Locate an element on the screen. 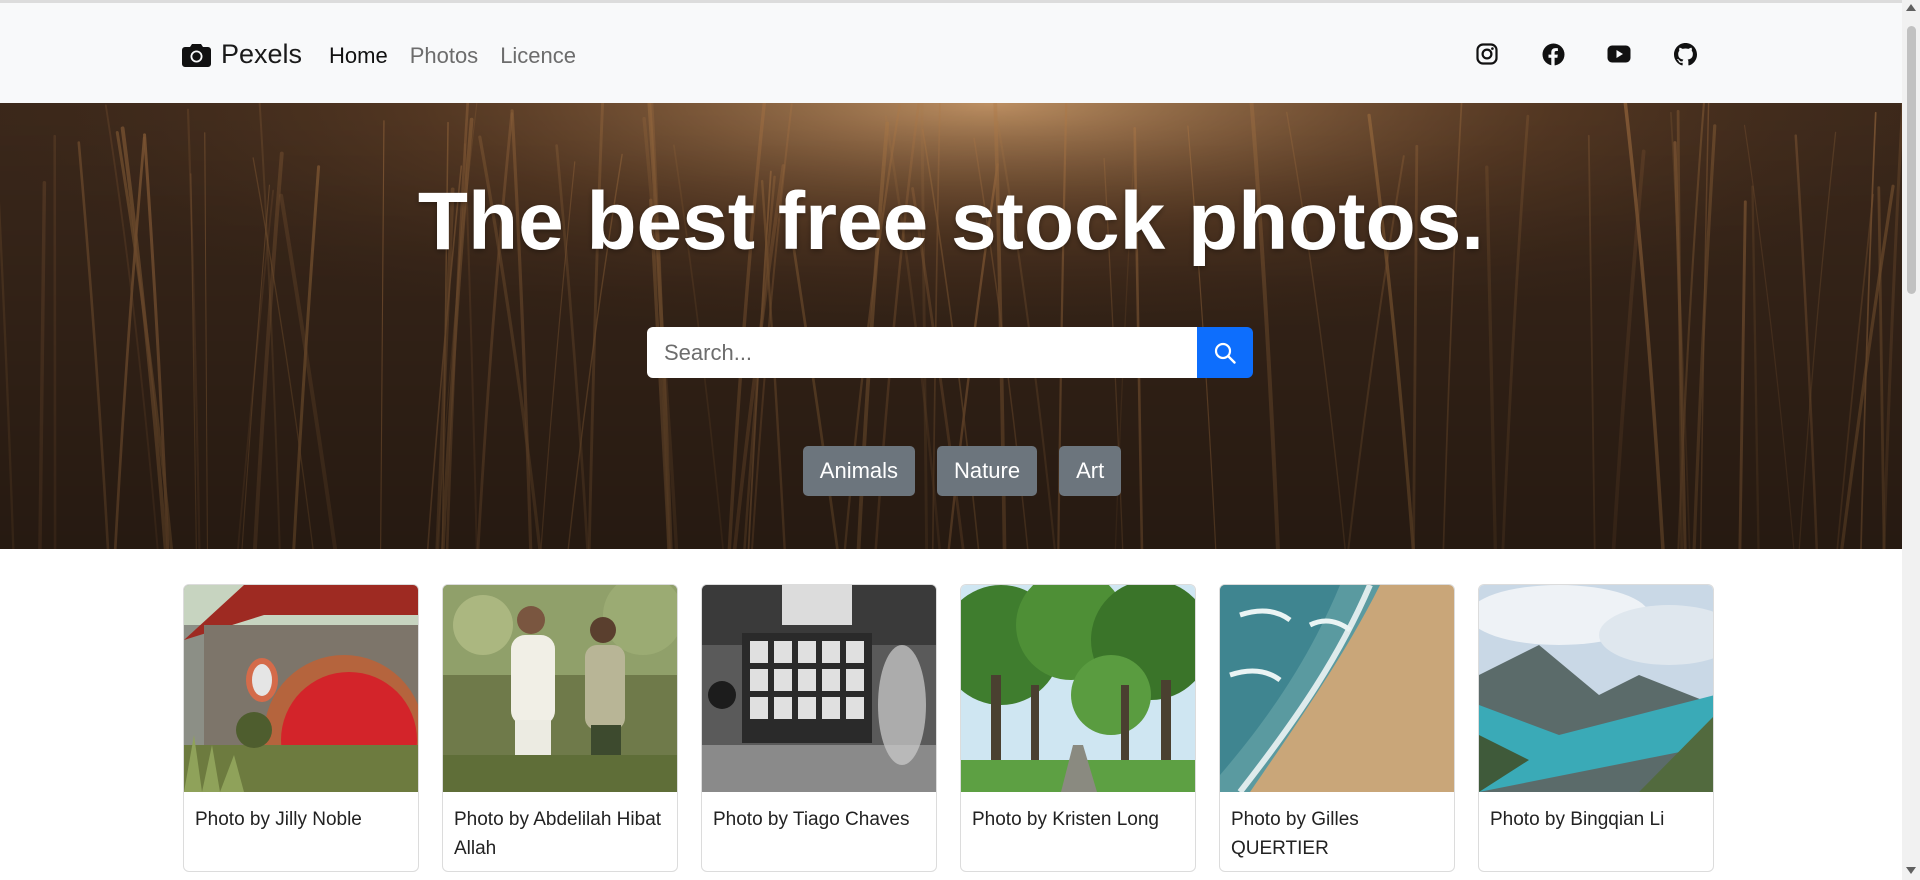  facebook-icon is located at coordinates (1553, 54).